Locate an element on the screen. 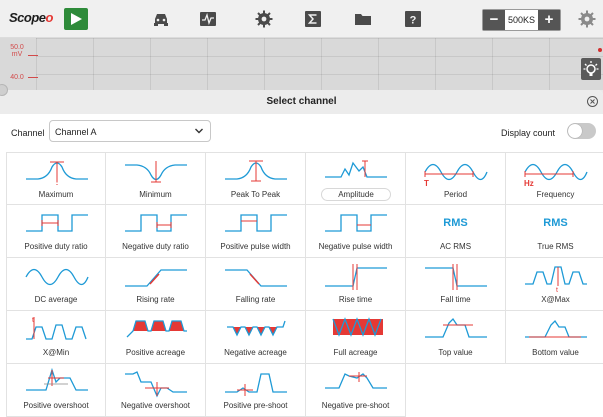 The height and width of the screenshot is (417, 603). period-icon: T is located at coordinates (456, 175).